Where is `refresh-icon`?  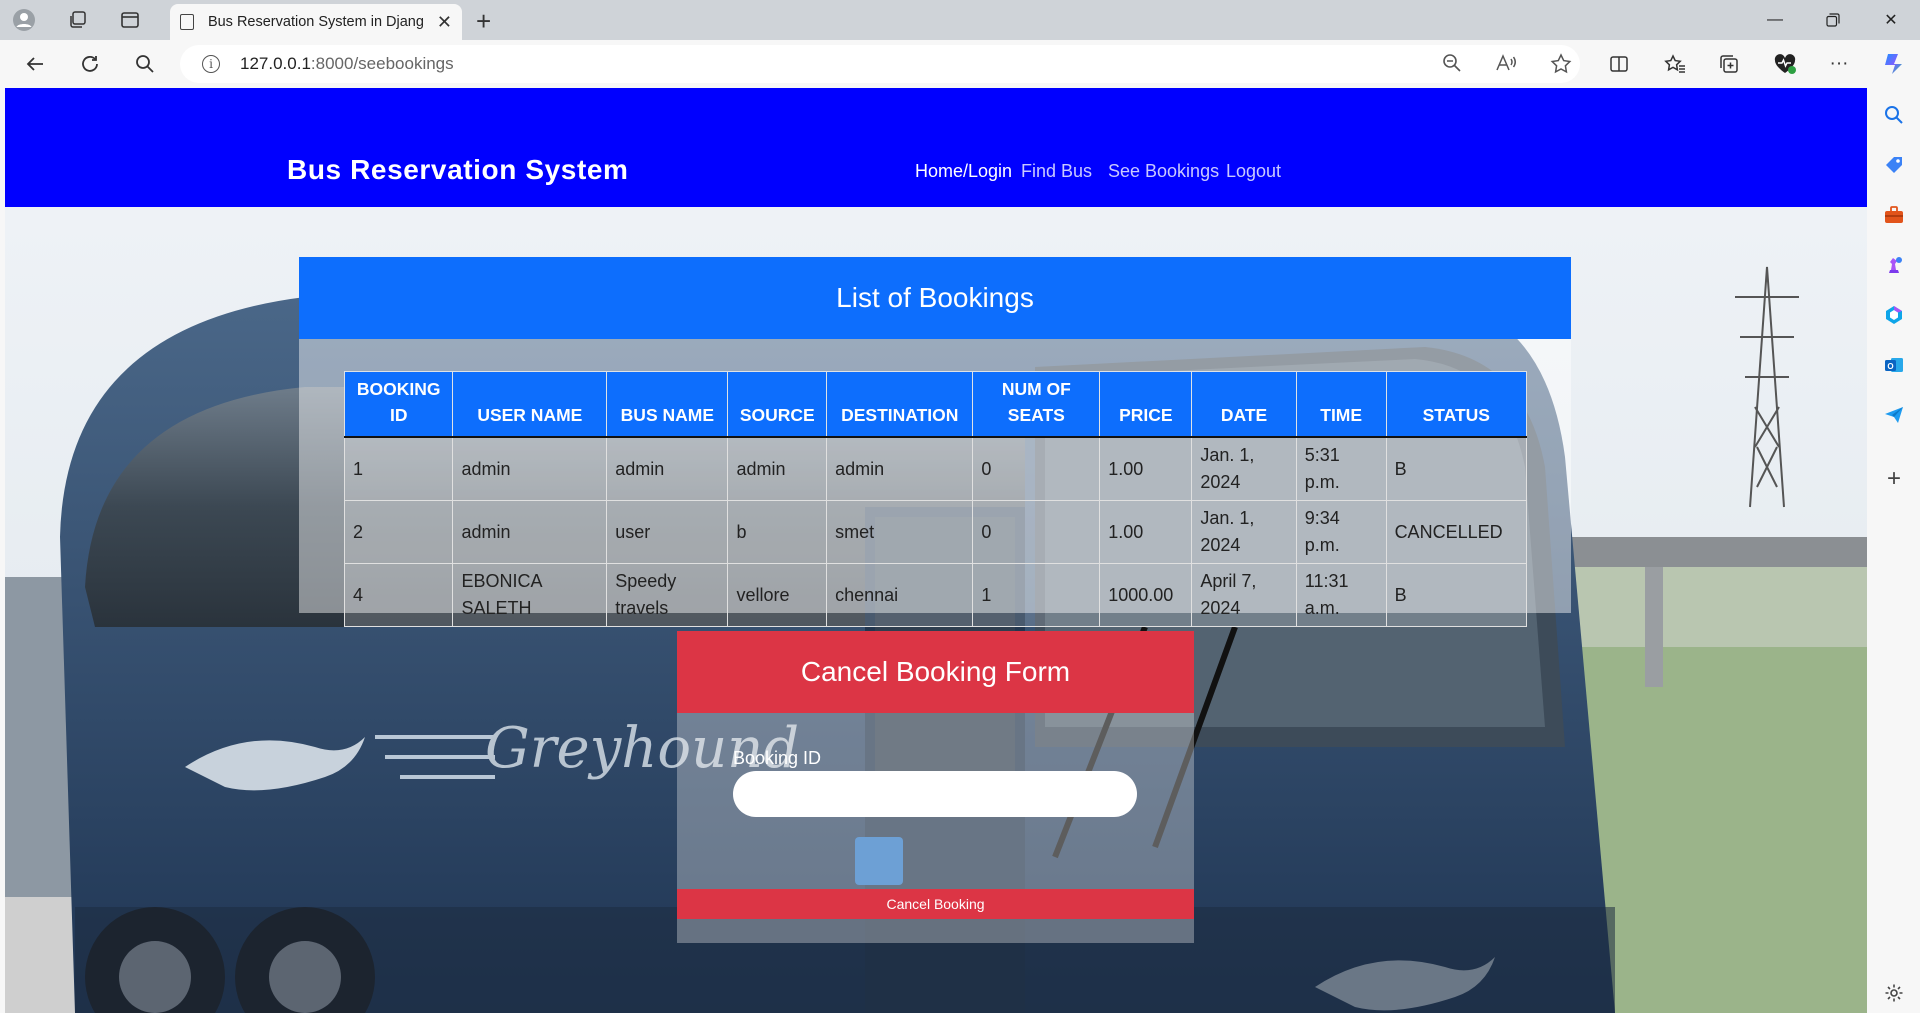 refresh-icon is located at coordinates (90, 64).